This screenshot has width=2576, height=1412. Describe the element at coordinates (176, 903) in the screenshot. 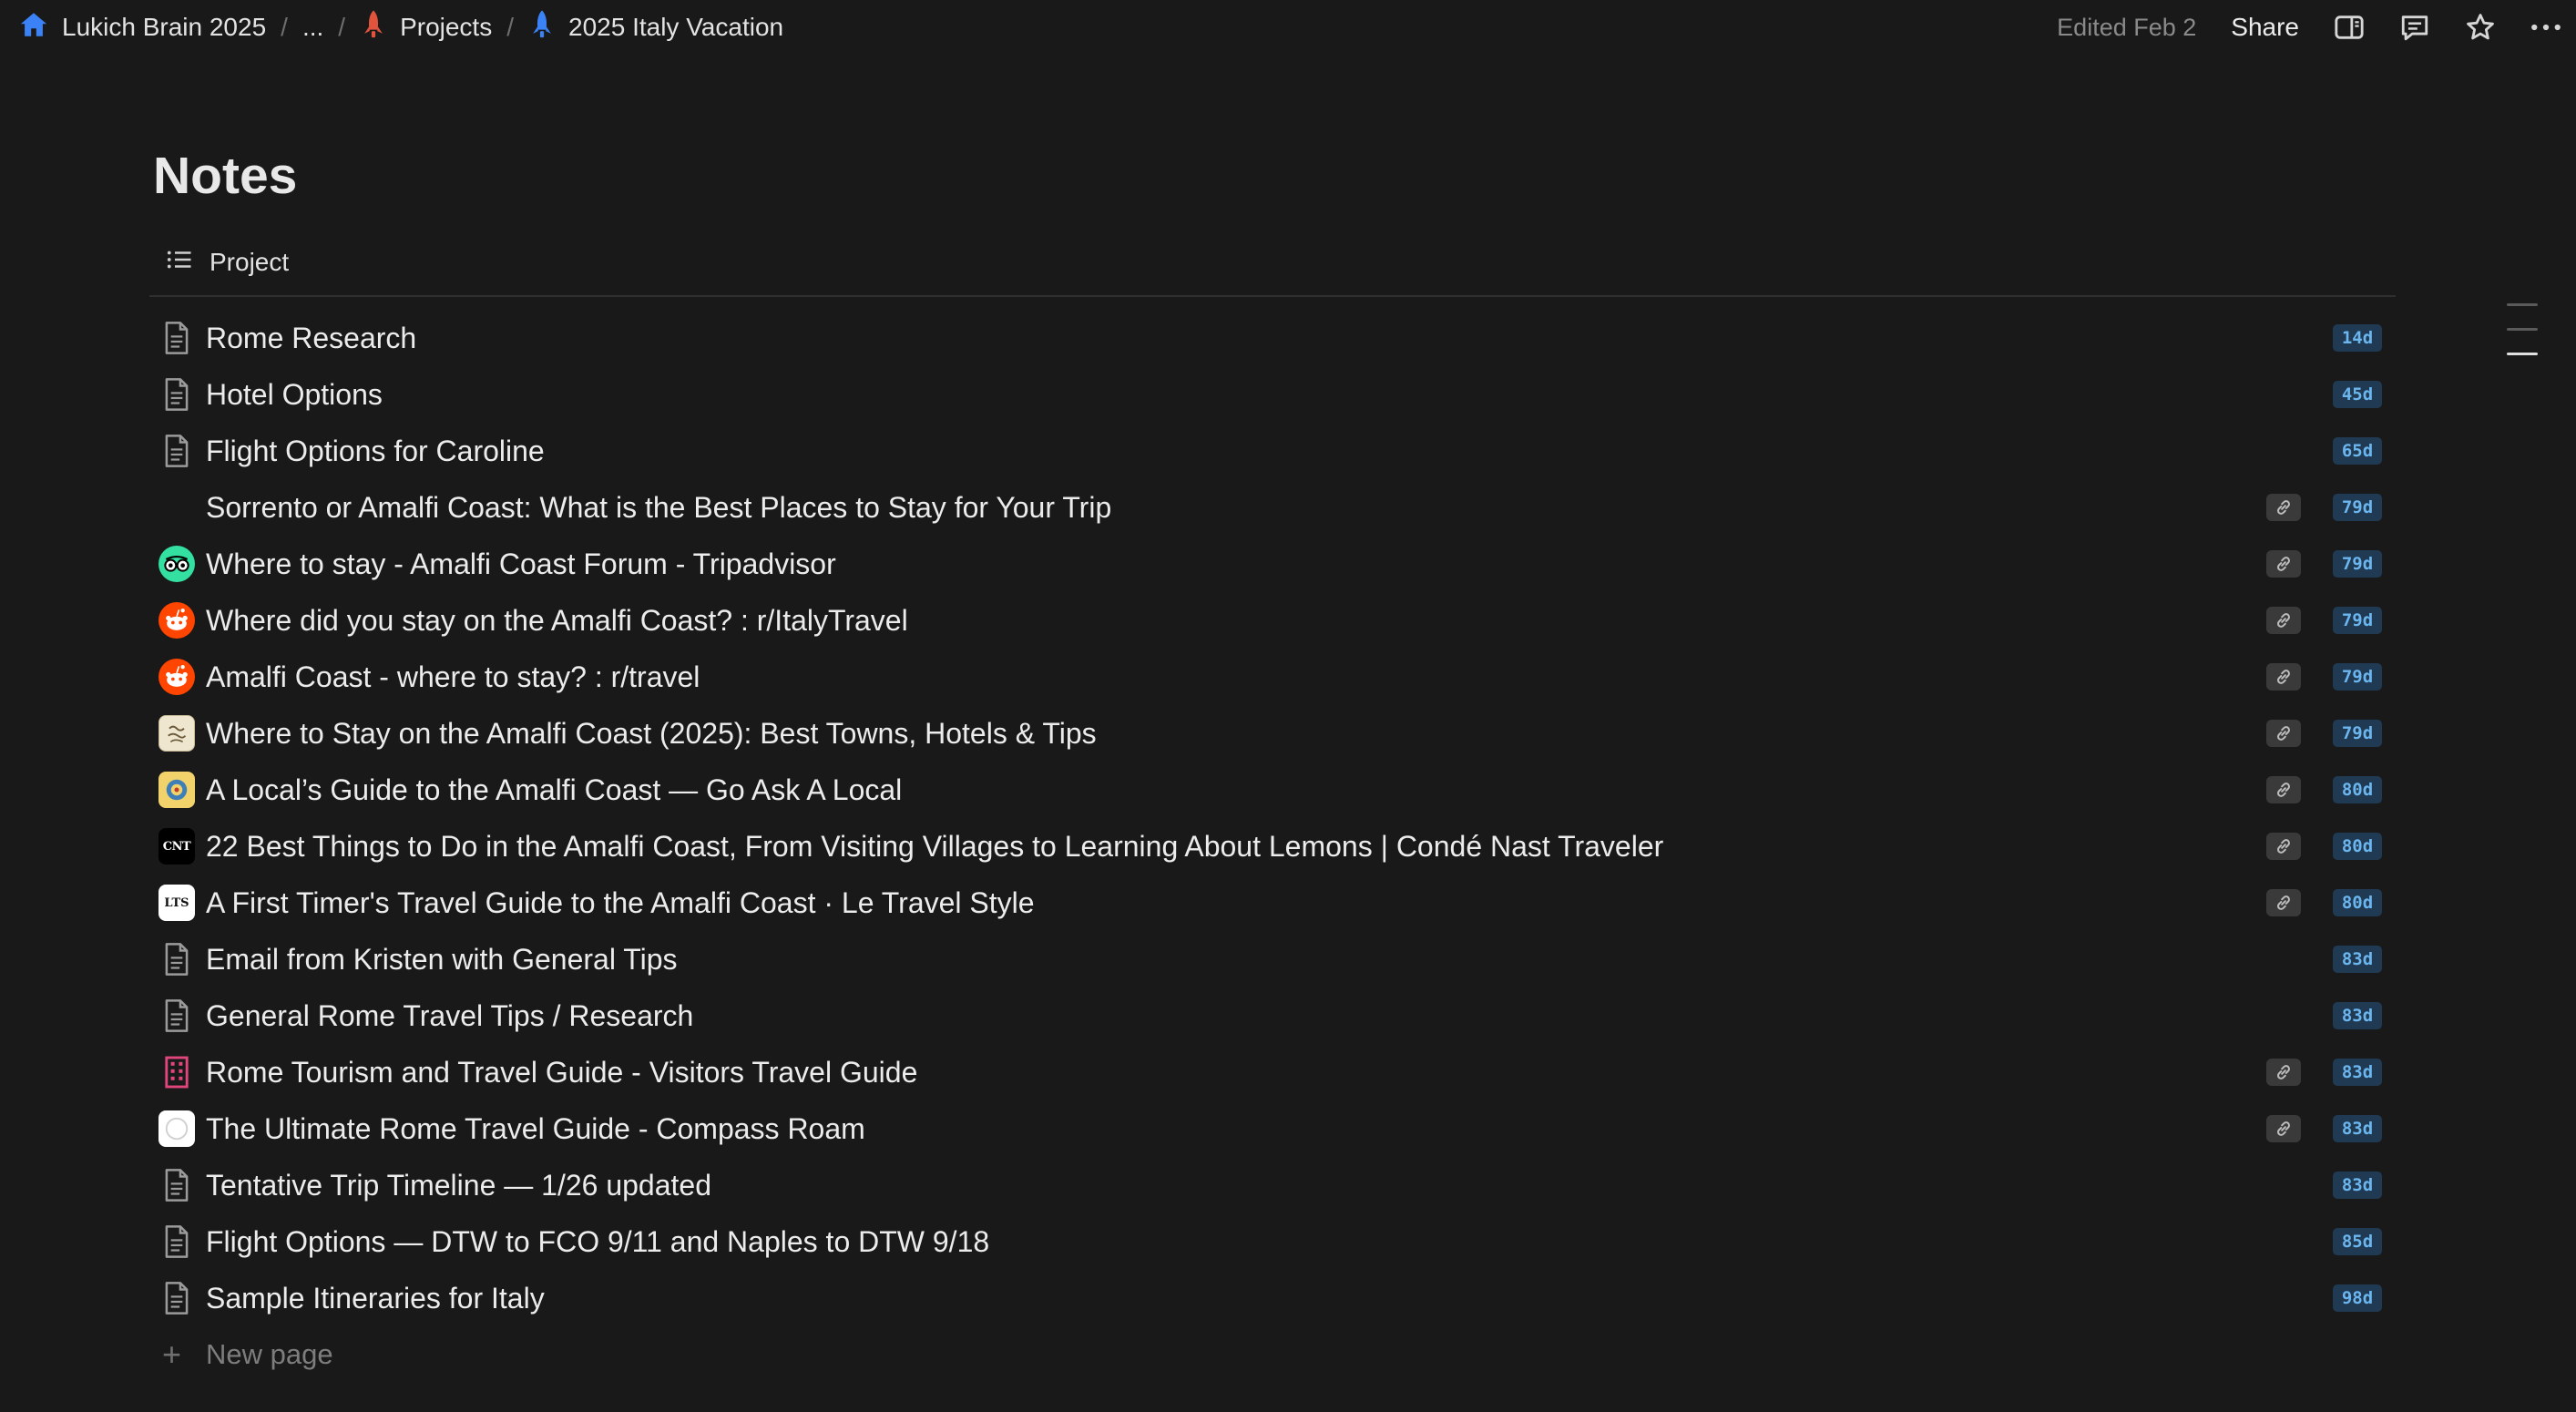

I see `lts-icon: LTS` at that location.